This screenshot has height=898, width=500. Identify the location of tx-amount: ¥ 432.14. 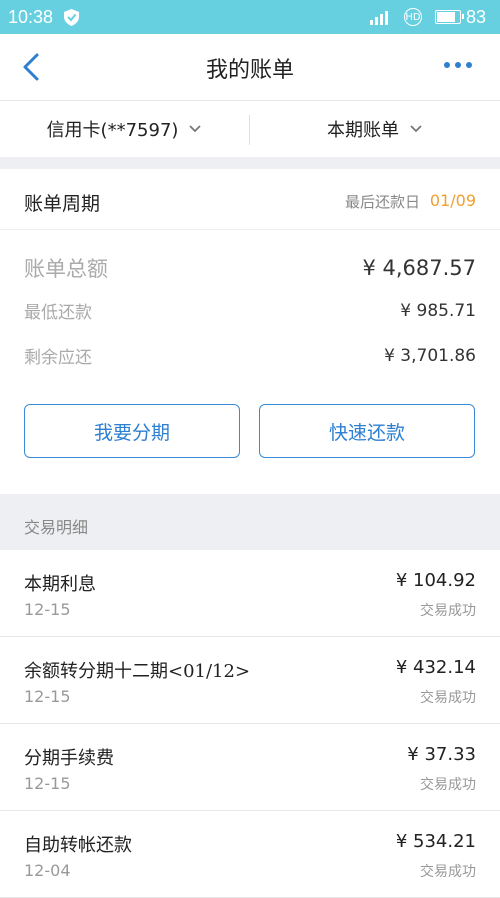
(435, 667).